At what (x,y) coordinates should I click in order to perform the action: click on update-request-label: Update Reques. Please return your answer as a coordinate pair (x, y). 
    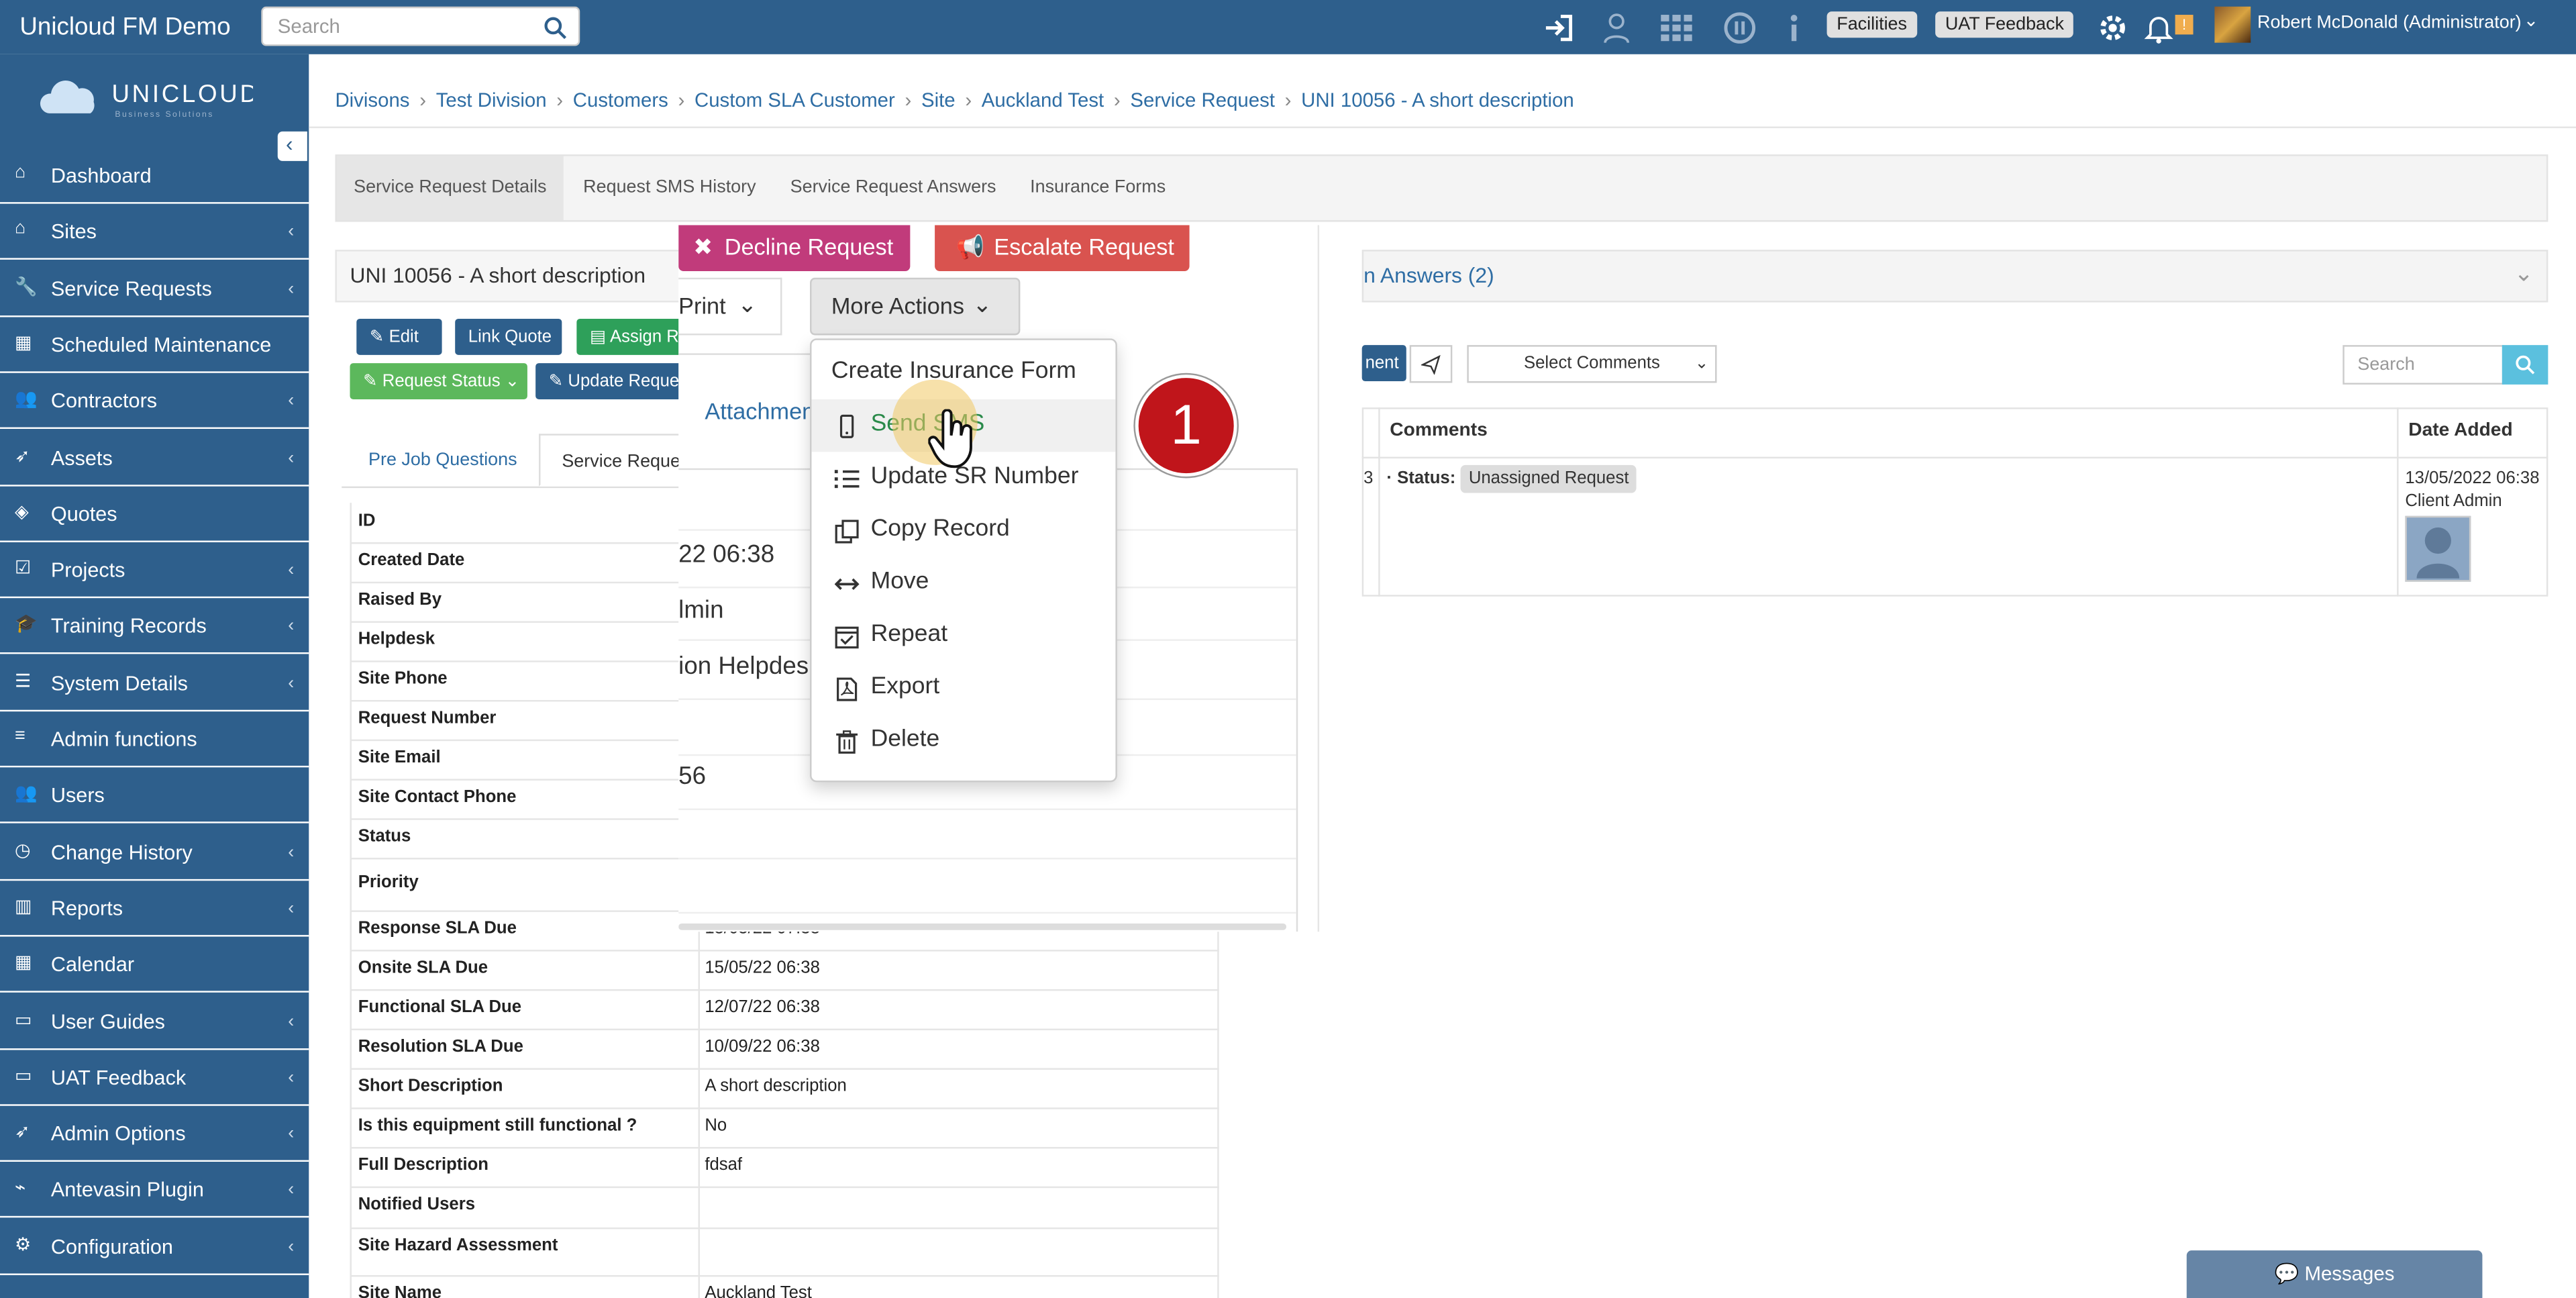
    Looking at the image, I should click on (628, 381).